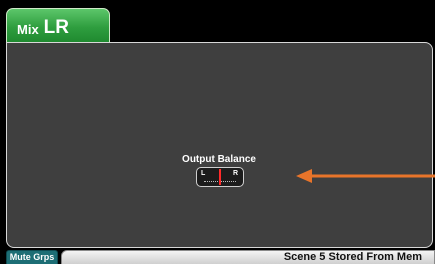 The image size is (435, 264). Describe the element at coordinates (203, 173) in the screenshot. I see `balance-left-label: L` at that location.